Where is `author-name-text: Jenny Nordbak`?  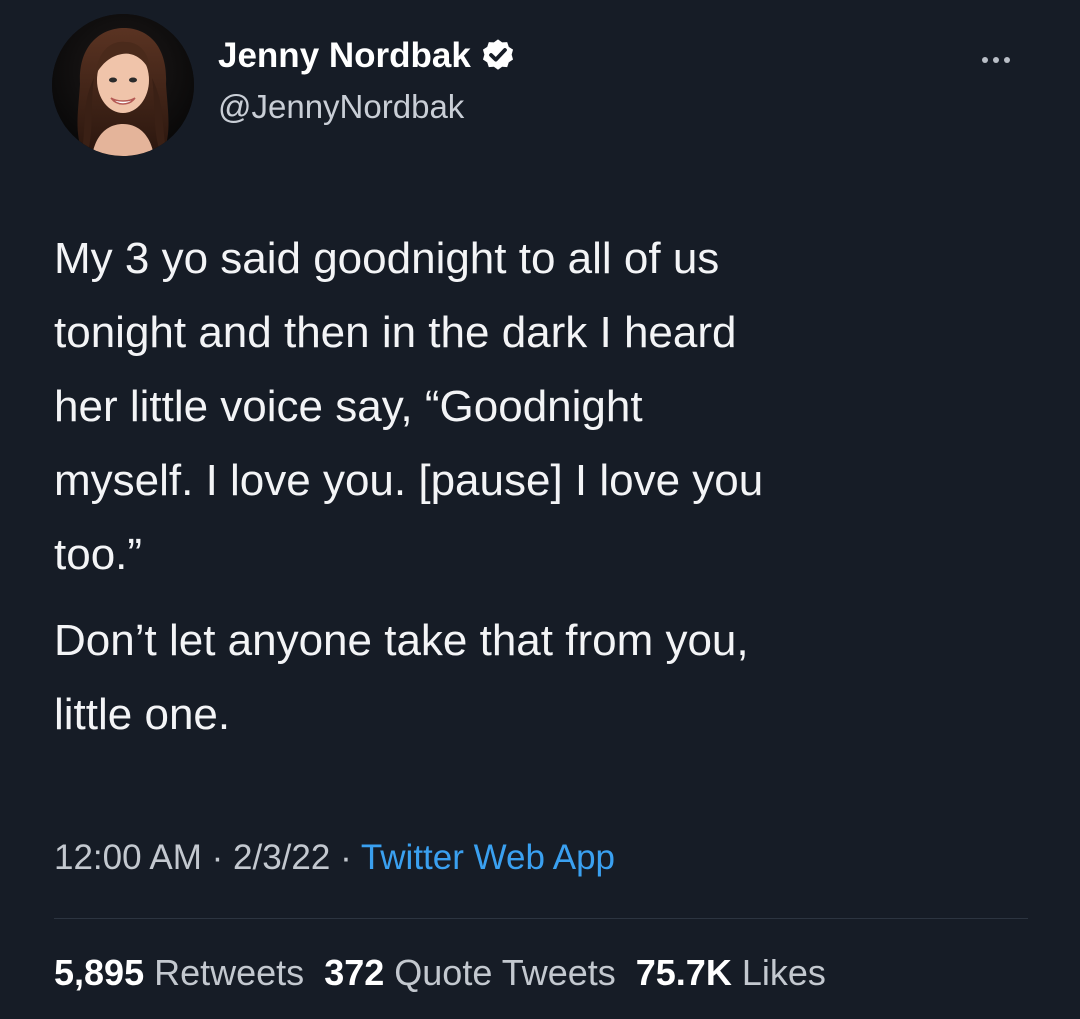 author-name-text: Jenny Nordbak is located at coordinates (344, 56).